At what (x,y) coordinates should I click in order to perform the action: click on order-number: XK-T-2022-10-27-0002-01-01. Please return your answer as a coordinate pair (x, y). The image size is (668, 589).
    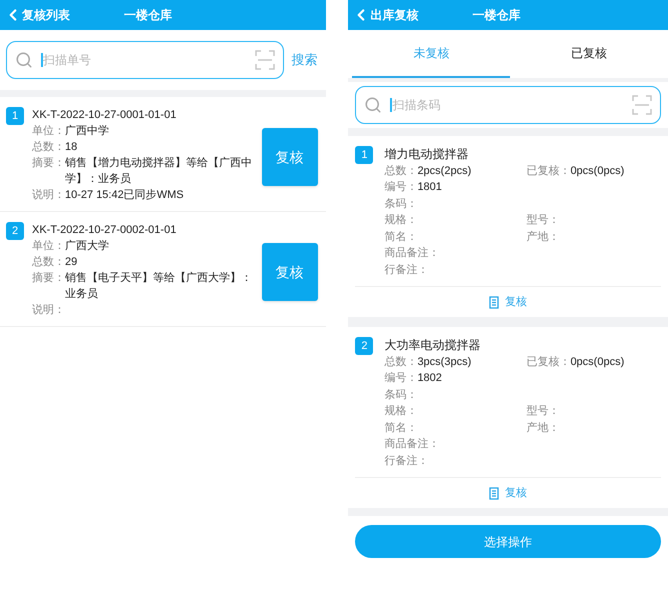
    Looking at the image, I should click on (105, 230).